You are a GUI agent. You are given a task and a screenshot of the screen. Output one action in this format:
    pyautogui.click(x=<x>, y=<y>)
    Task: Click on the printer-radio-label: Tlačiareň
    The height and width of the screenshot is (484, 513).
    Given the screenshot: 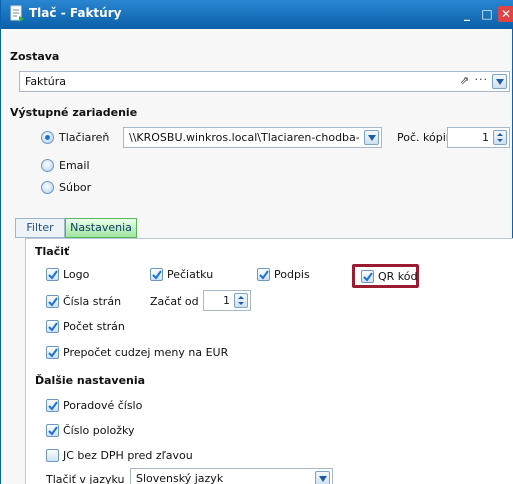 What is the action you would take?
    pyautogui.click(x=84, y=137)
    